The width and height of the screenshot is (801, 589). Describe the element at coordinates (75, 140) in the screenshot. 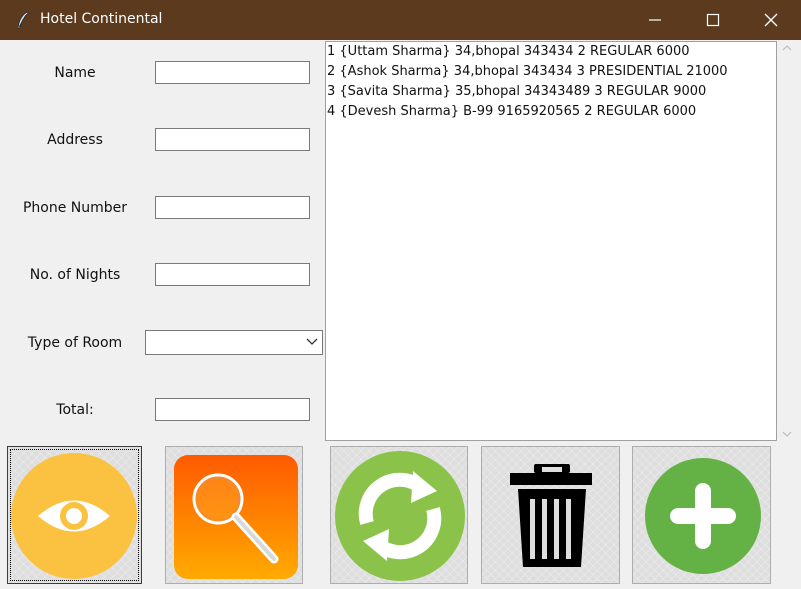

I see `address-label: Address` at that location.